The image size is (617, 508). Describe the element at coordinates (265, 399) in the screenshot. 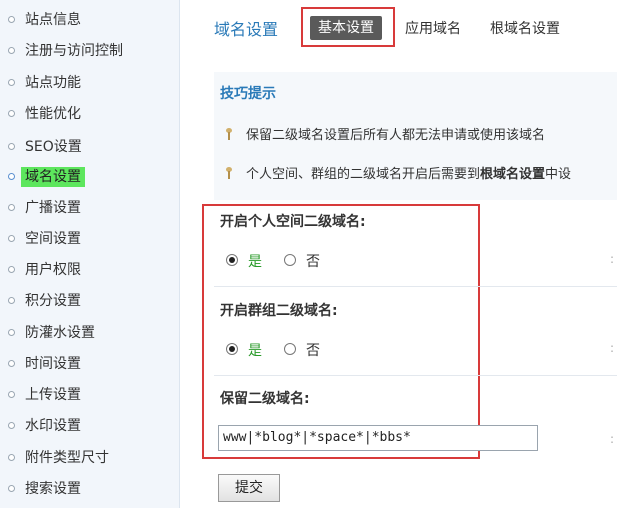

I see `reserved-domains-label: 保留二级域名:` at that location.